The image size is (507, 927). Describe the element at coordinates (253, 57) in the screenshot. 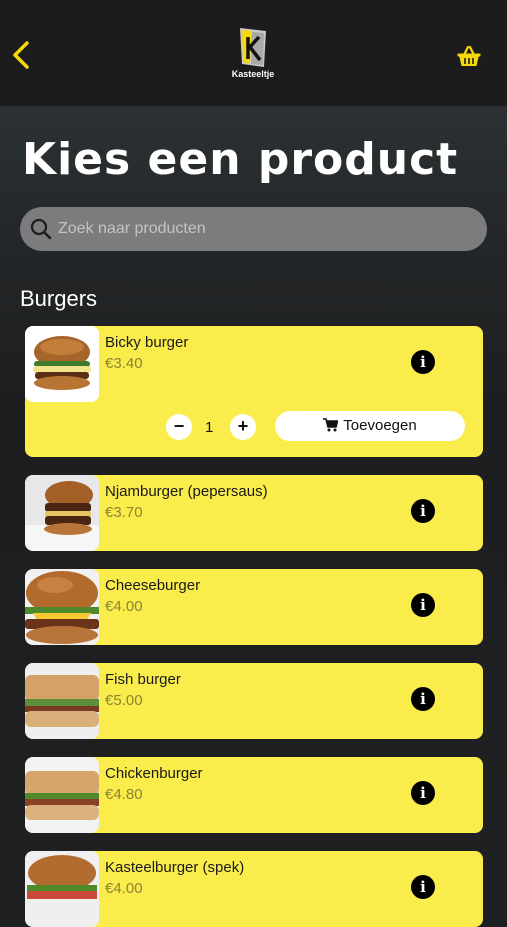

I see `brand-logo: Kasteeltje` at that location.